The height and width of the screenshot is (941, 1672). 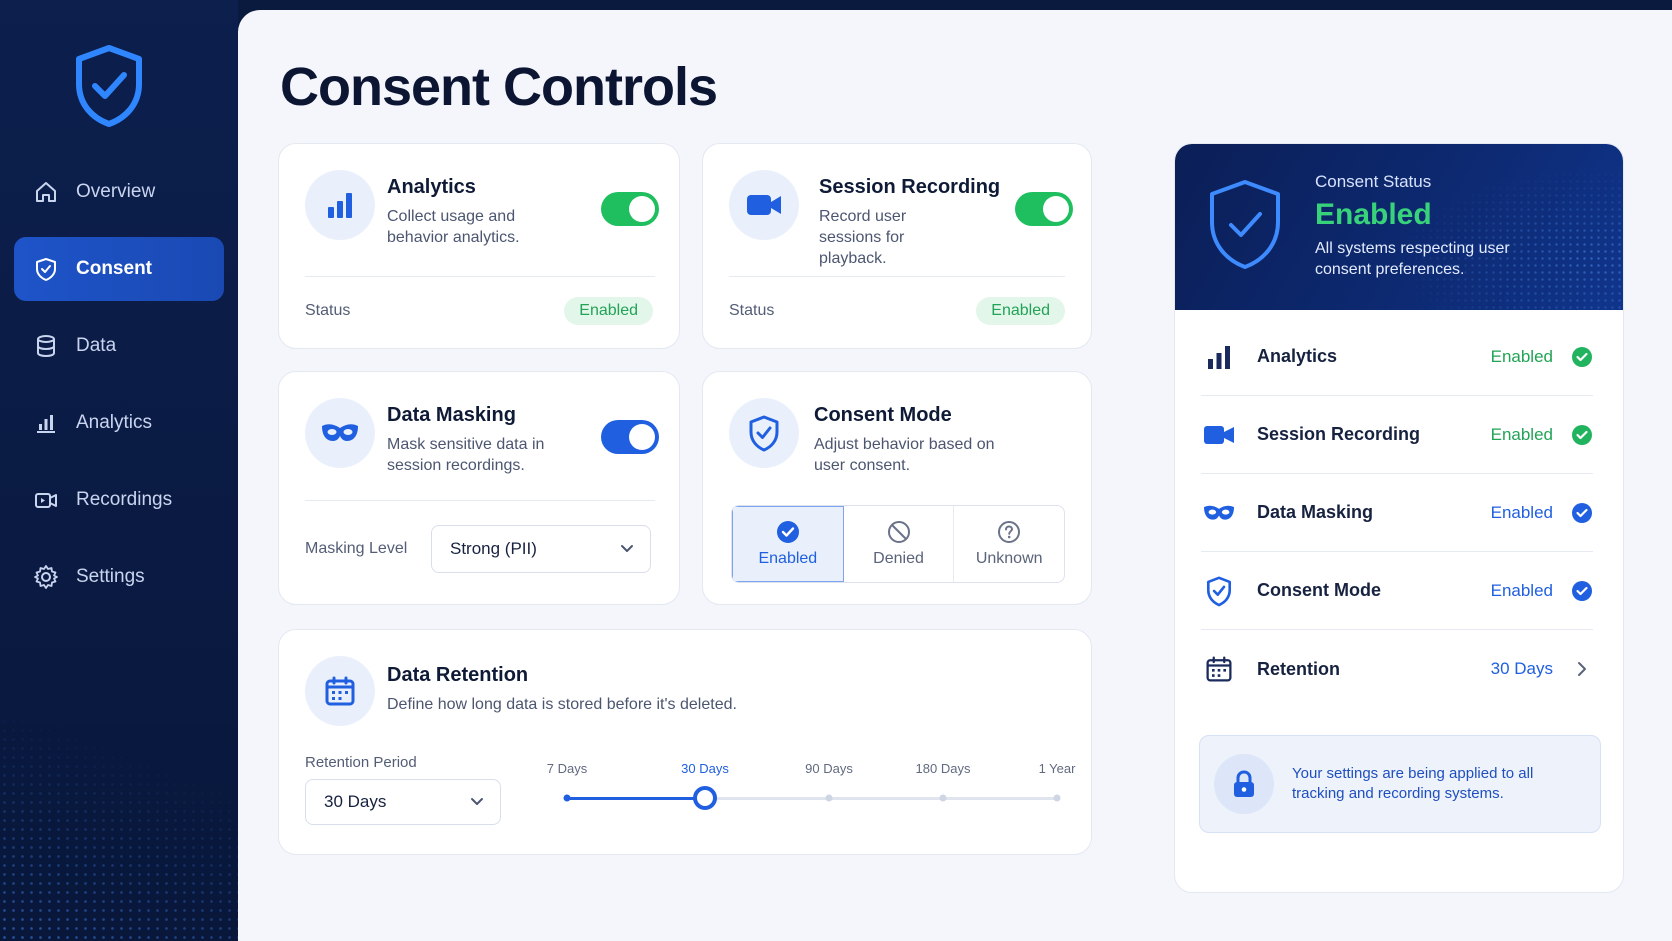 What do you see at coordinates (124, 499) in the screenshot?
I see `sidebar-item-label: Recordings` at bounding box center [124, 499].